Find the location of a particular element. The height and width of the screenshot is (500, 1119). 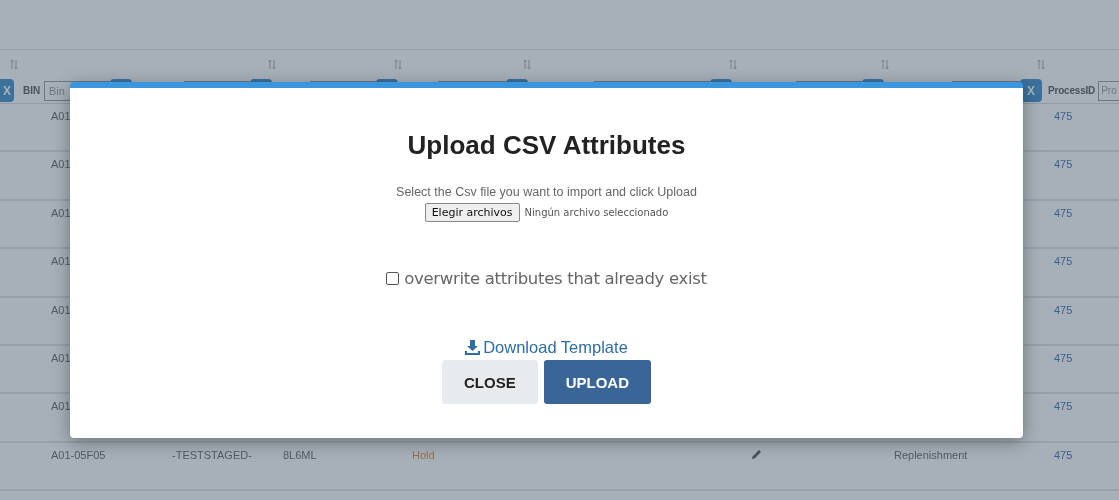

table-cell-text: 8L6ML is located at coordinates (300, 455).